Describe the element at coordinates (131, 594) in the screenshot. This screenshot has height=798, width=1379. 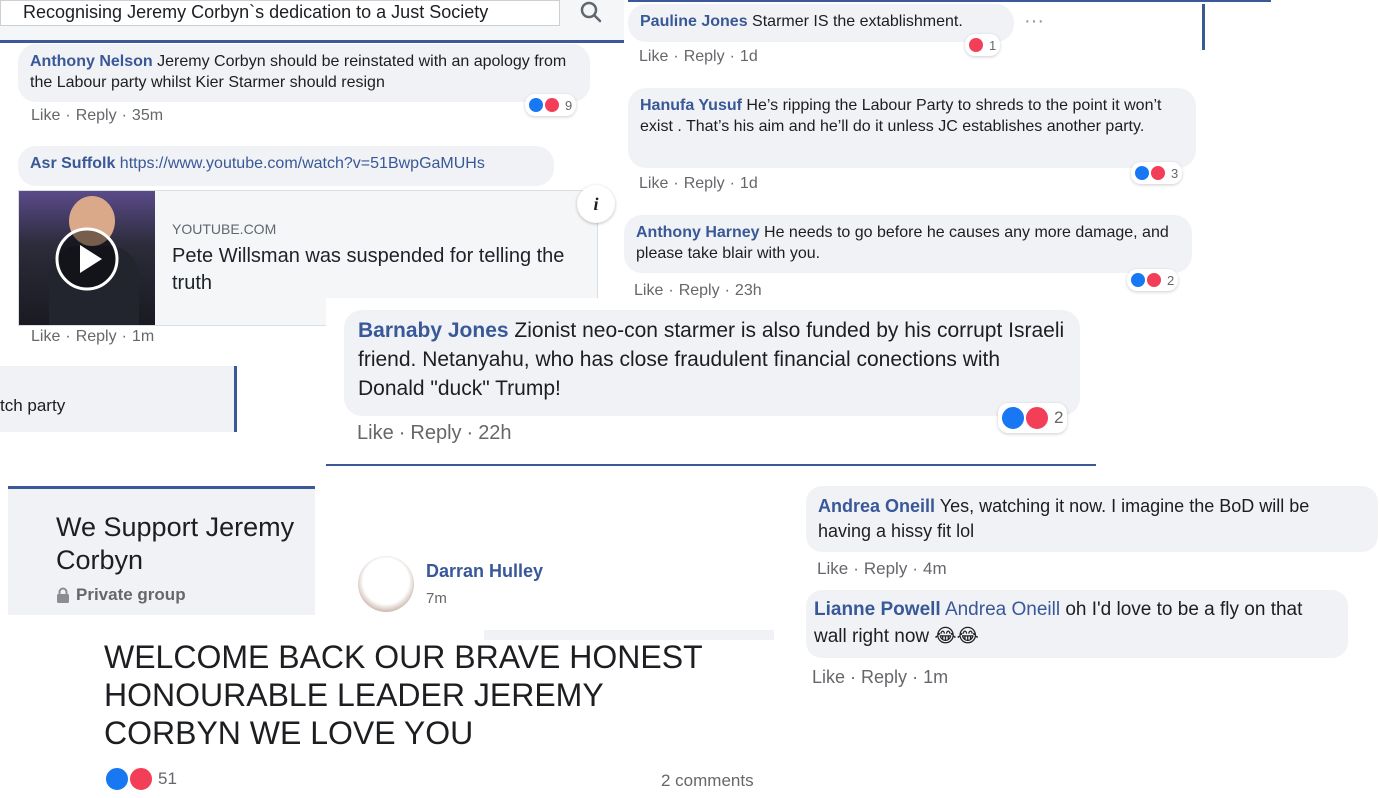
I see `group-privacy-label: Private group` at that location.